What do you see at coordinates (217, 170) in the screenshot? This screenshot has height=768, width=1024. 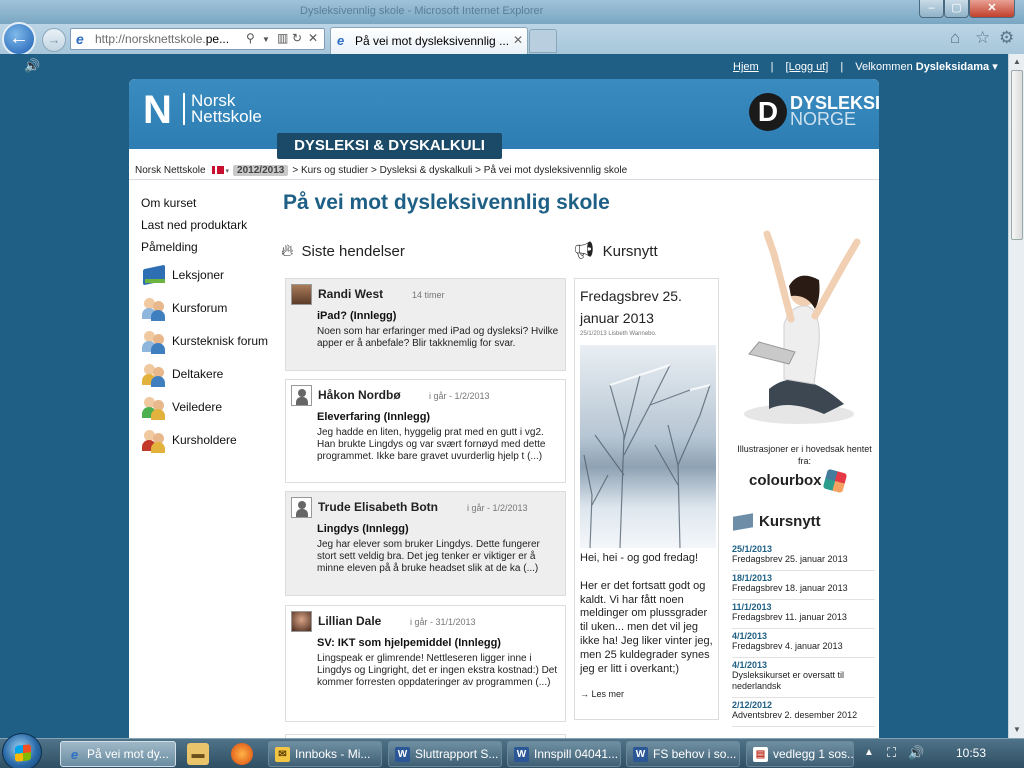 I see `flag-icon` at bounding box center [217, 170].